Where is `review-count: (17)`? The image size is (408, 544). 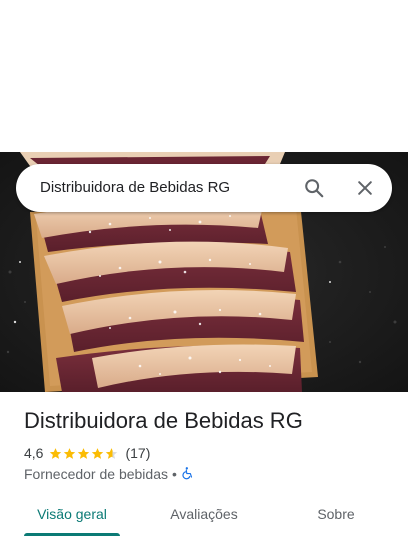
review-count: (17) is located at coordinates (137, 453).